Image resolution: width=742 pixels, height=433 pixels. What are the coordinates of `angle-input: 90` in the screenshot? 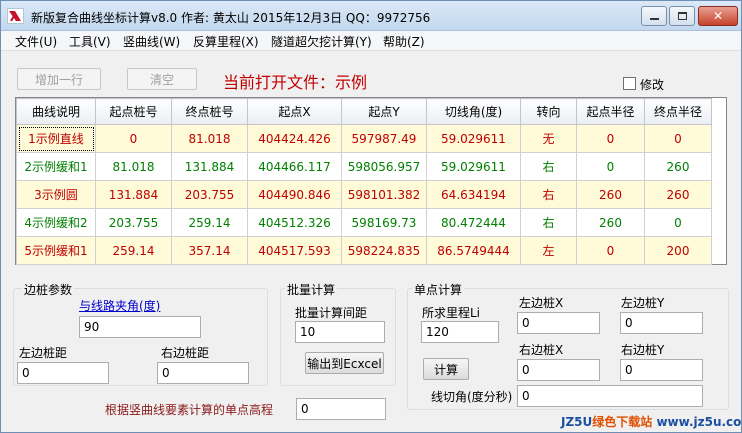 It's located at (140, 327).